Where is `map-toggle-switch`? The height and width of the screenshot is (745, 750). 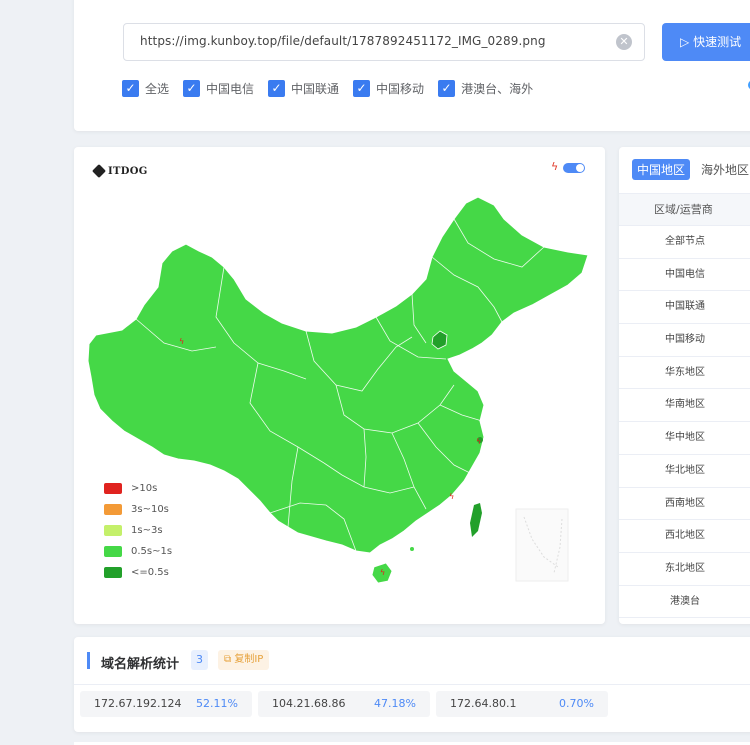 map-toggle-switch is located at coordinates (574, 168).